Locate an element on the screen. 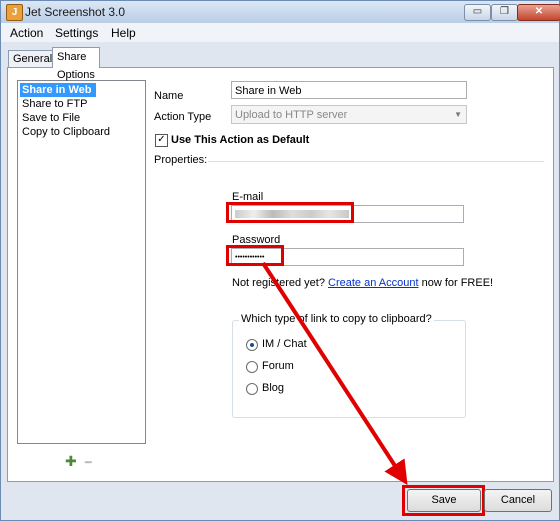 The image size is (560, 521). radio-im-chat is located at coordinates (252, 345).